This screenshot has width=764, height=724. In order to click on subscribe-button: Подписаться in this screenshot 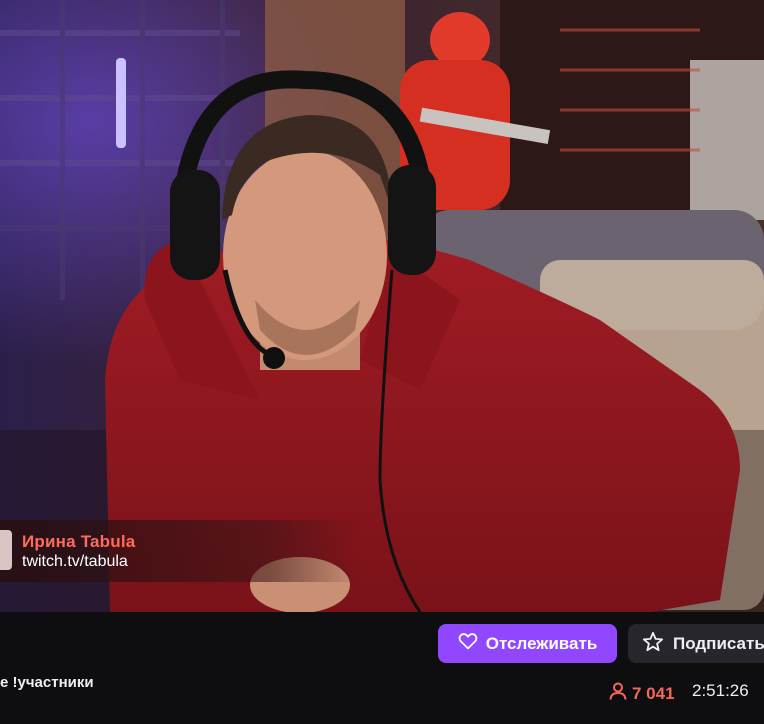, I will do `click(696, 643)`.